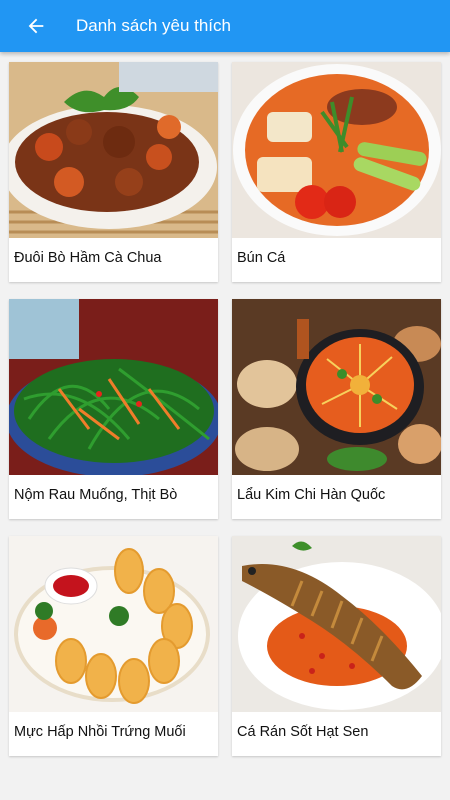 Image resolution: width=450 pixels, height=800 pixels. What do you see at coordinates (153, 25) in the screenshot?
I see `page-title: Danh sách yêu thích` at bounding box center [153, 25].